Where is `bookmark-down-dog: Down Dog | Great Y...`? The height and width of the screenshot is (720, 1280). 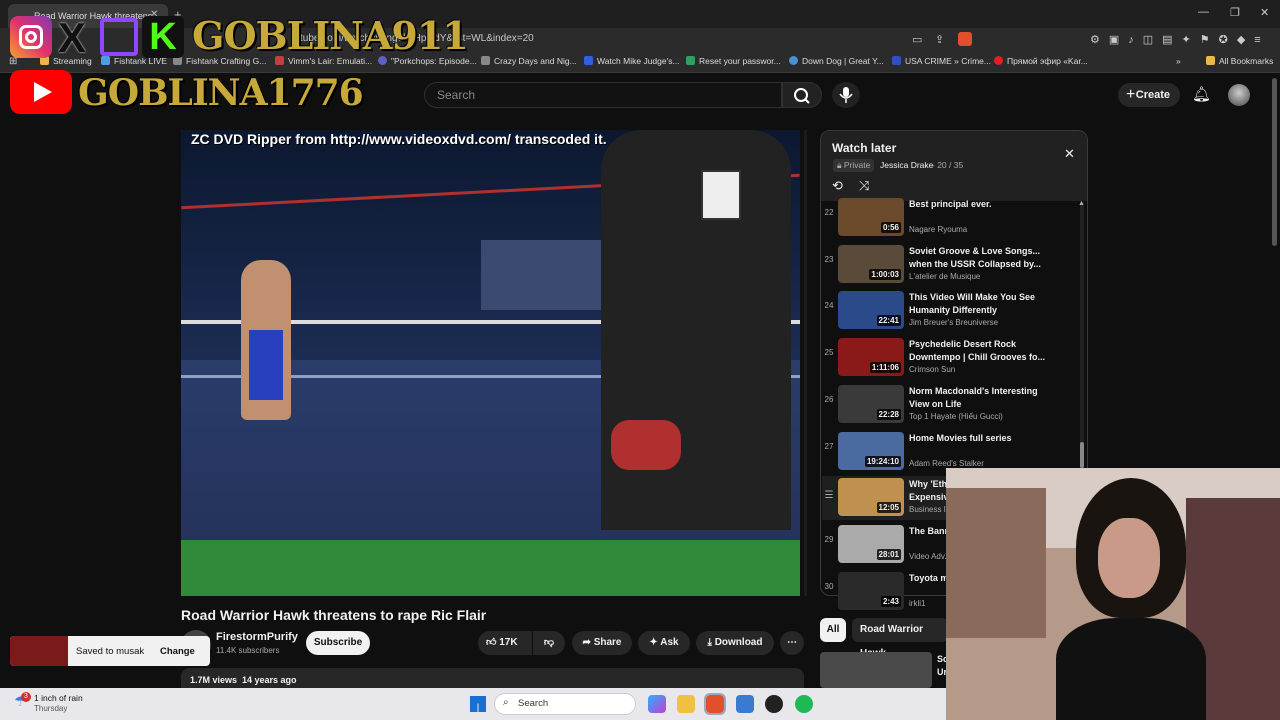
bookmark-down-dog: Down Dog | Great Y... is located at coordinates (836, 61).